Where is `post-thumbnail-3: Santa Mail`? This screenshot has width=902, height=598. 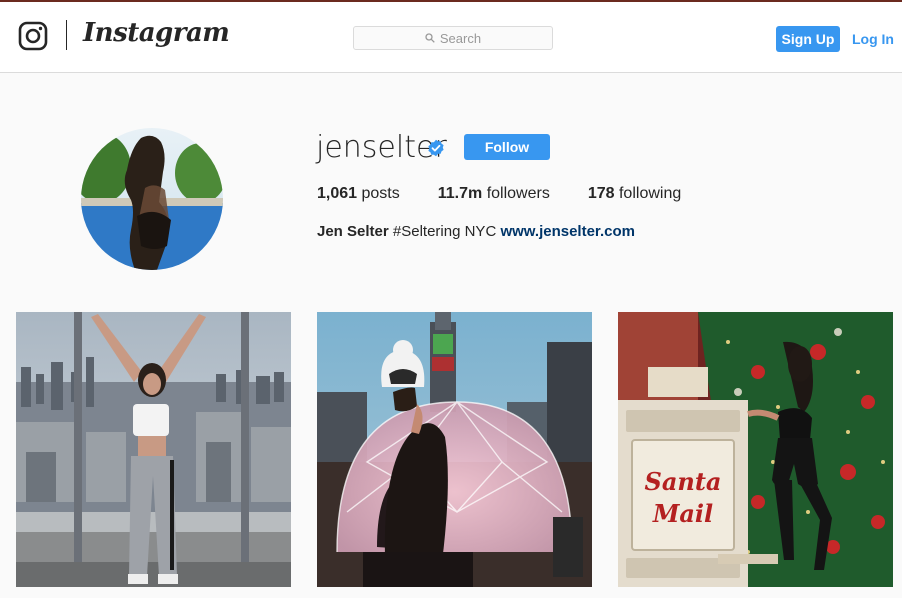 post-thumbnail-3: Santa Mail is located at coordinates (755, 449).